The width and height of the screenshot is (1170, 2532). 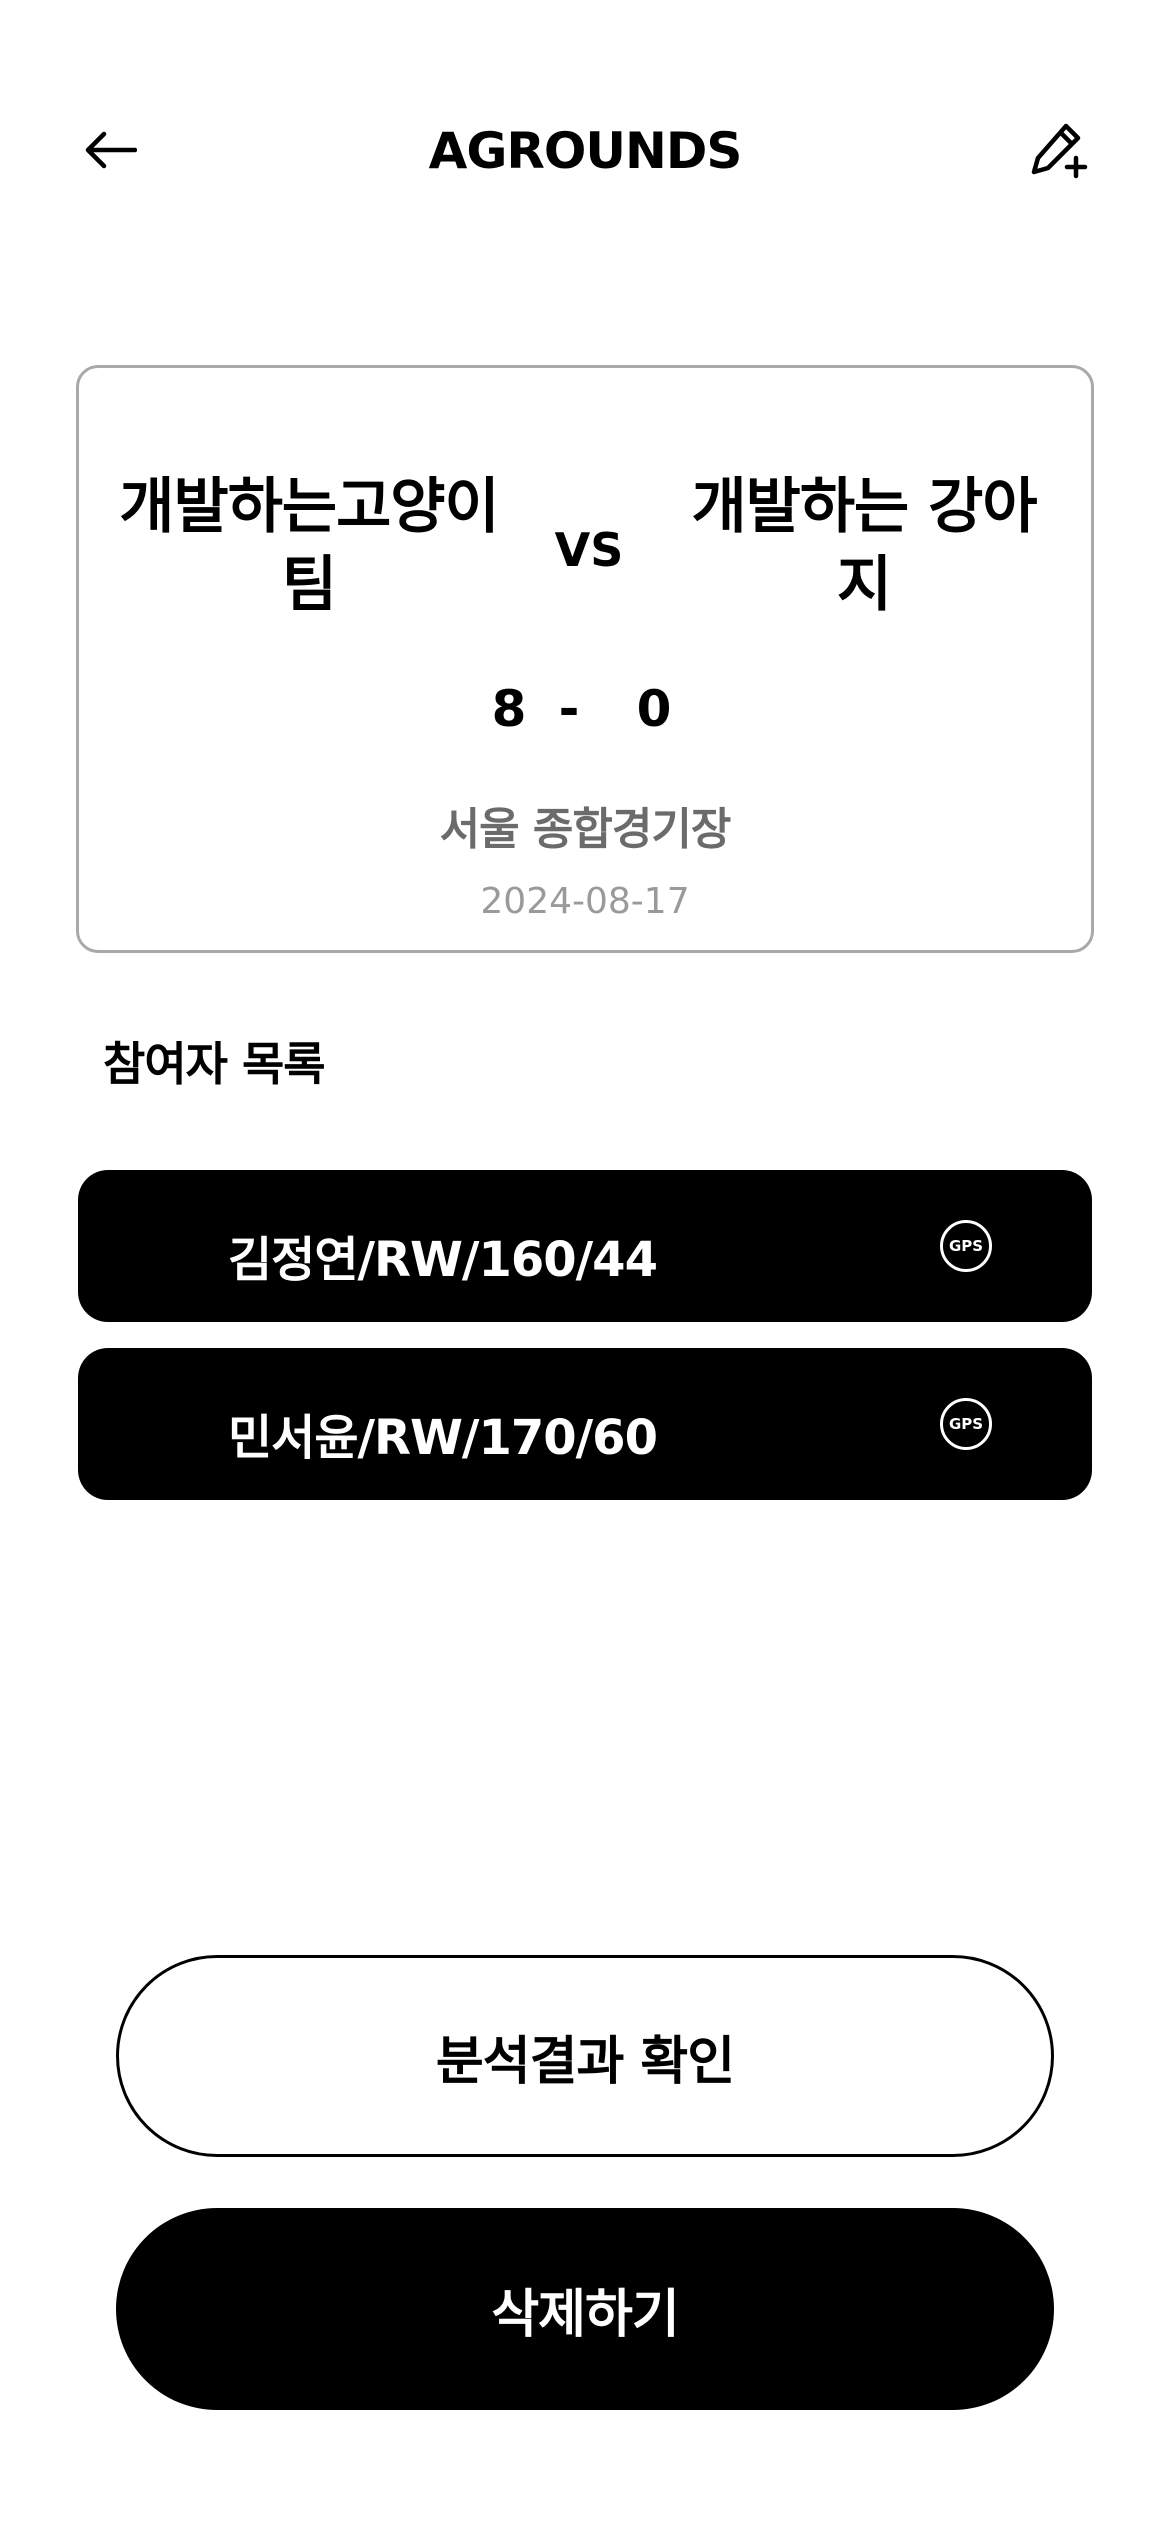 I want to click on app-header: AGROUNDS, so click(x=585, y=150).